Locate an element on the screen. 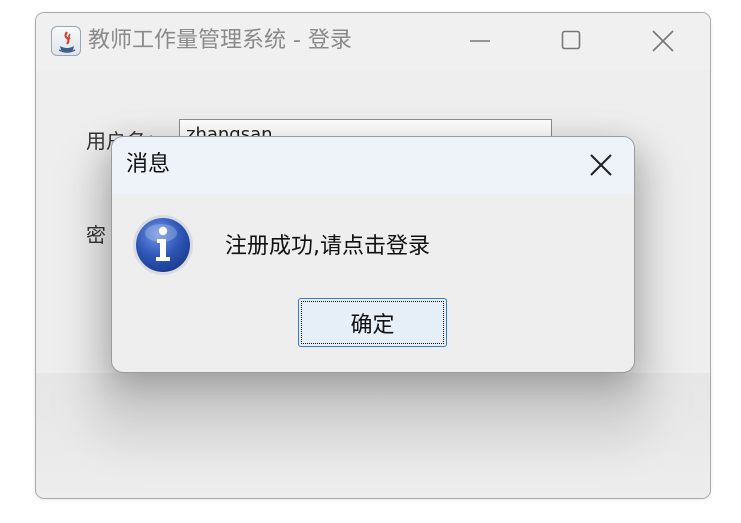  java-app-icon is located at coordinates (66, 41).